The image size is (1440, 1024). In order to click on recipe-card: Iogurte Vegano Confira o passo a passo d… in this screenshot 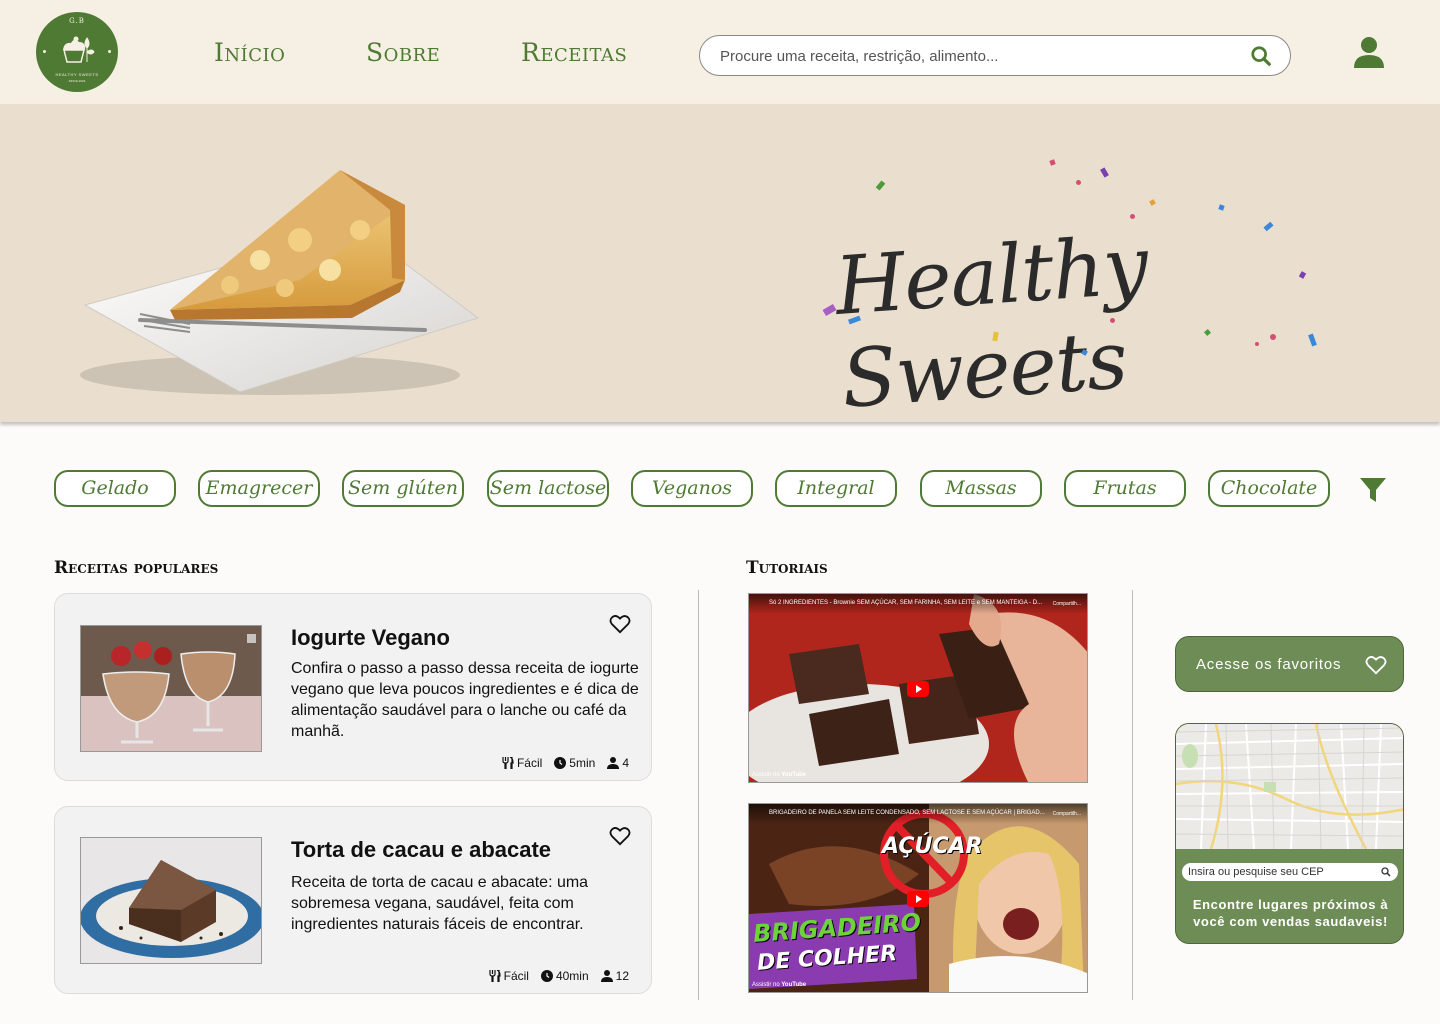, I will do `click(353, 687)`.